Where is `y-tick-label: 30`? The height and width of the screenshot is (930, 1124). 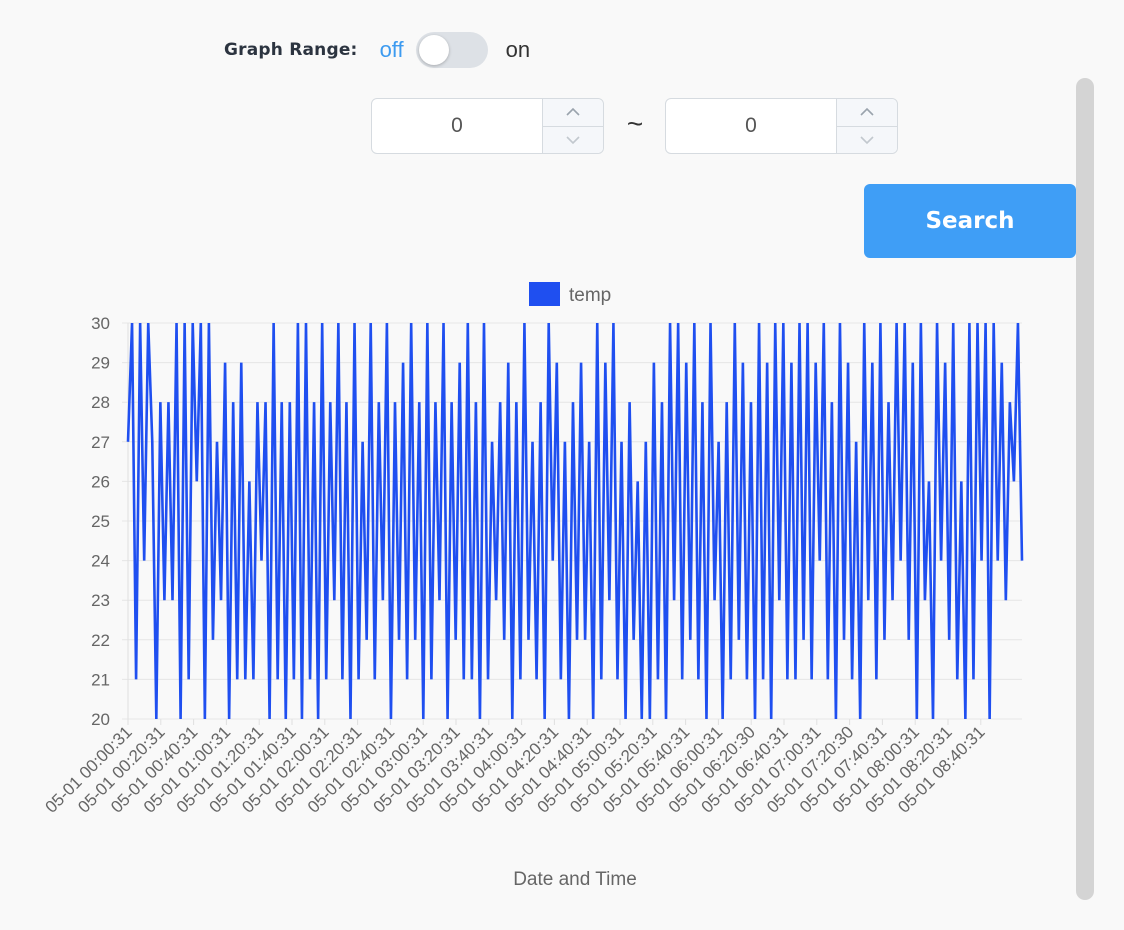 y-tick-label: 30 is located at coordinates (100, 323).